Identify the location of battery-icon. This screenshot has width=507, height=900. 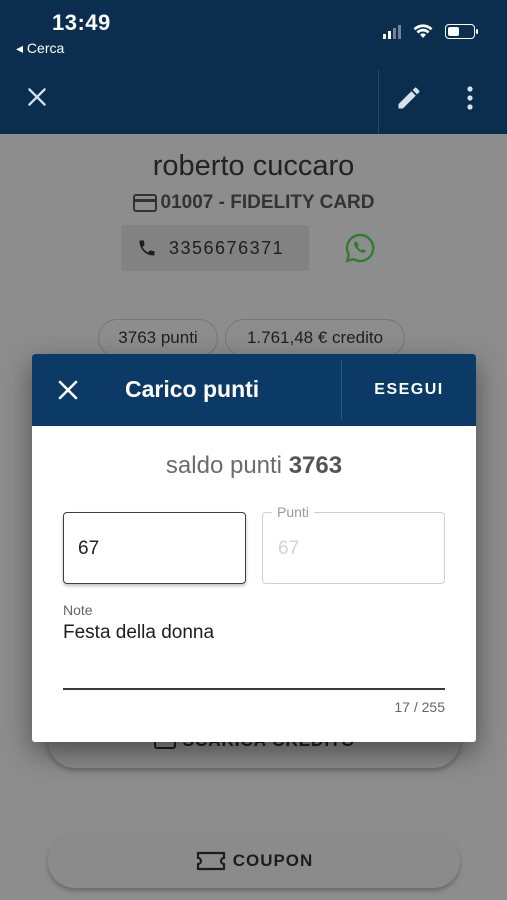
(461, 31).